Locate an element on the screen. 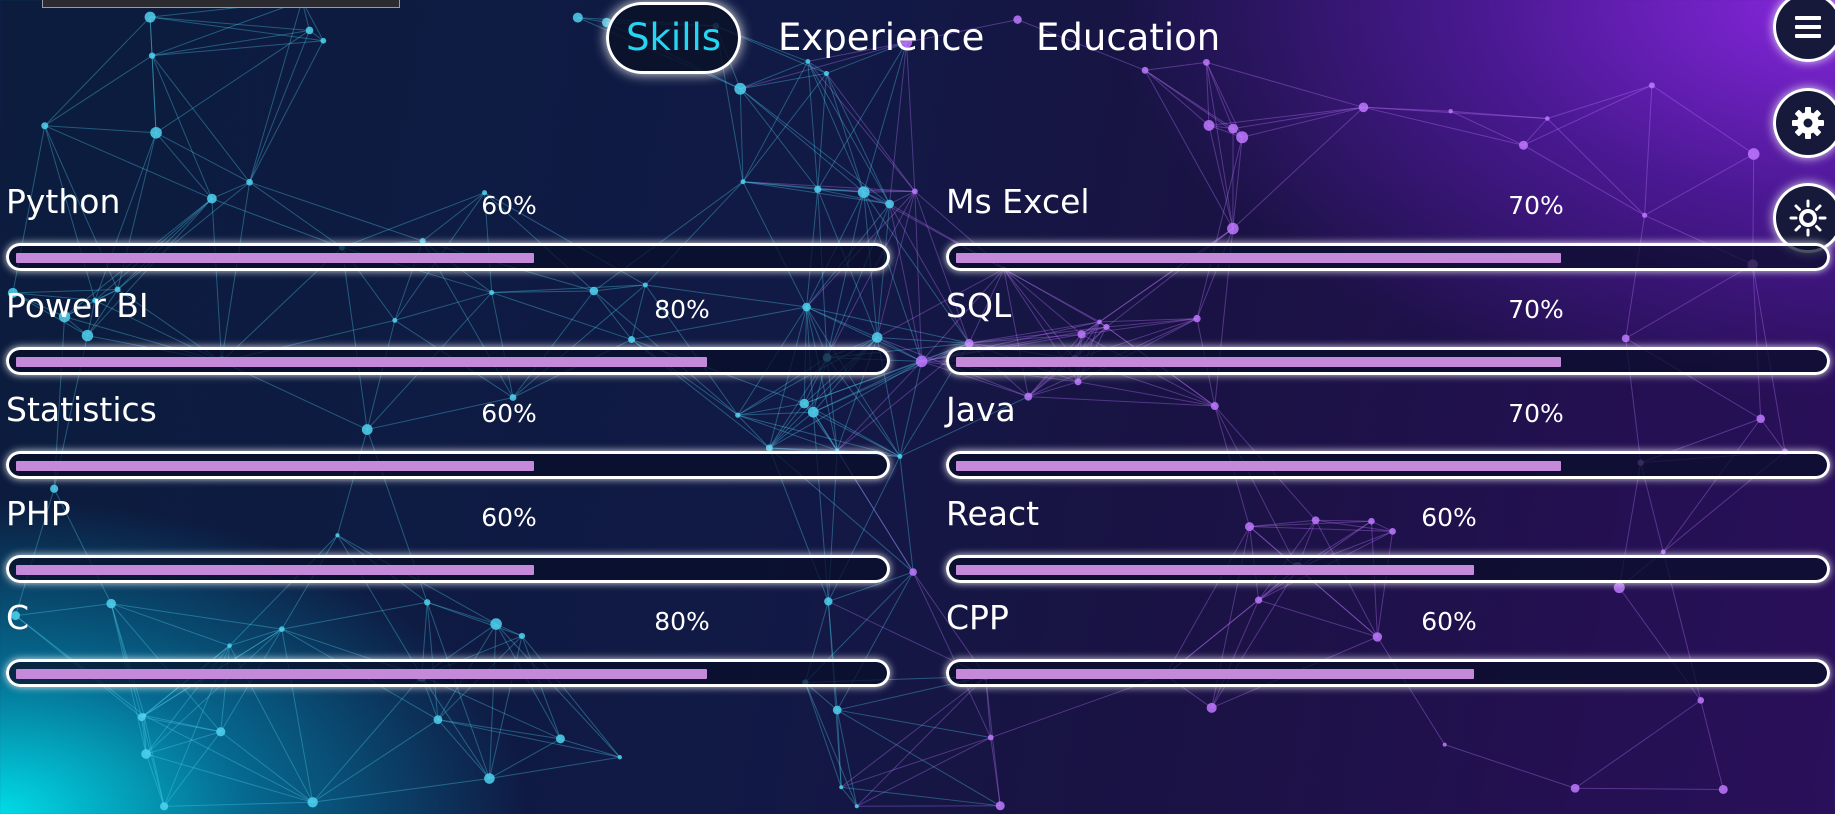 The width and height of the screenshot is (1835, 814). skill-percent: 80% is located at coordinates (682, 309).